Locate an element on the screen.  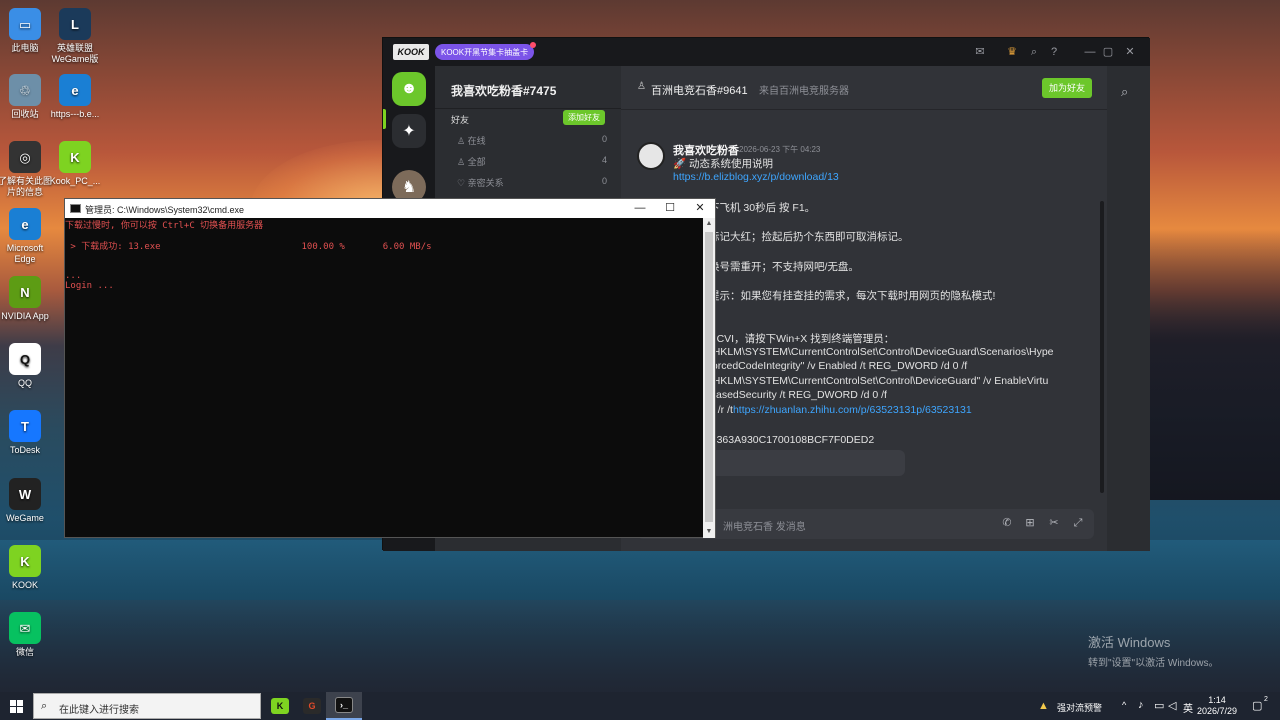
cmd-titlebar: 管理员: C:\Windows\System32\cmd.exe — ☐ ✕ is located at coordinates (390, 208).